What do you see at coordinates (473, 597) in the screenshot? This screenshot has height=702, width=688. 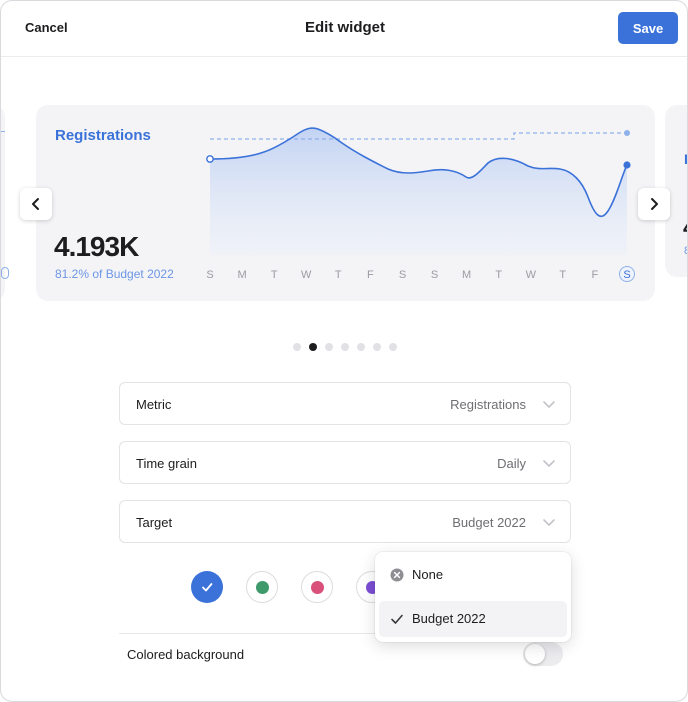 I see `target-dropdown-menu: None Budget 2022` at bounding box center [473, 597].